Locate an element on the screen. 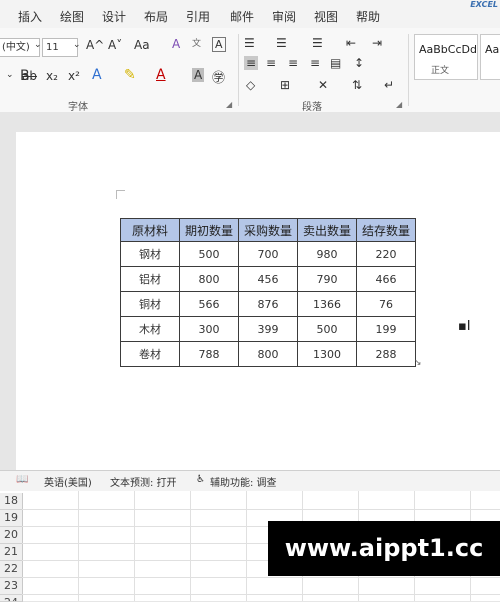 The width and height of the screenshot is (500, 602). change-case-button: Aa is located at coordinates (142, 45).